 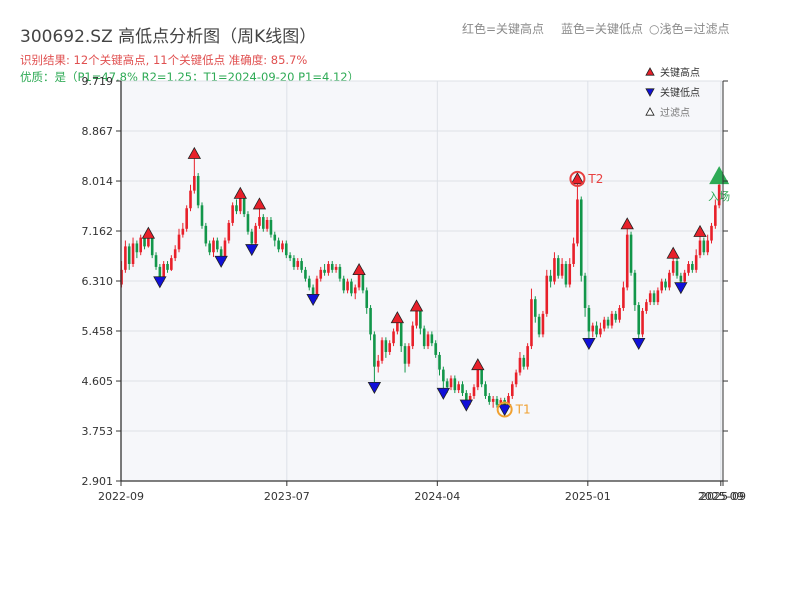 What do you see at coordinates (723, 496) in the screenshot?
I see `x-tick-label: 2025-09` at bounding box center [723, 496].